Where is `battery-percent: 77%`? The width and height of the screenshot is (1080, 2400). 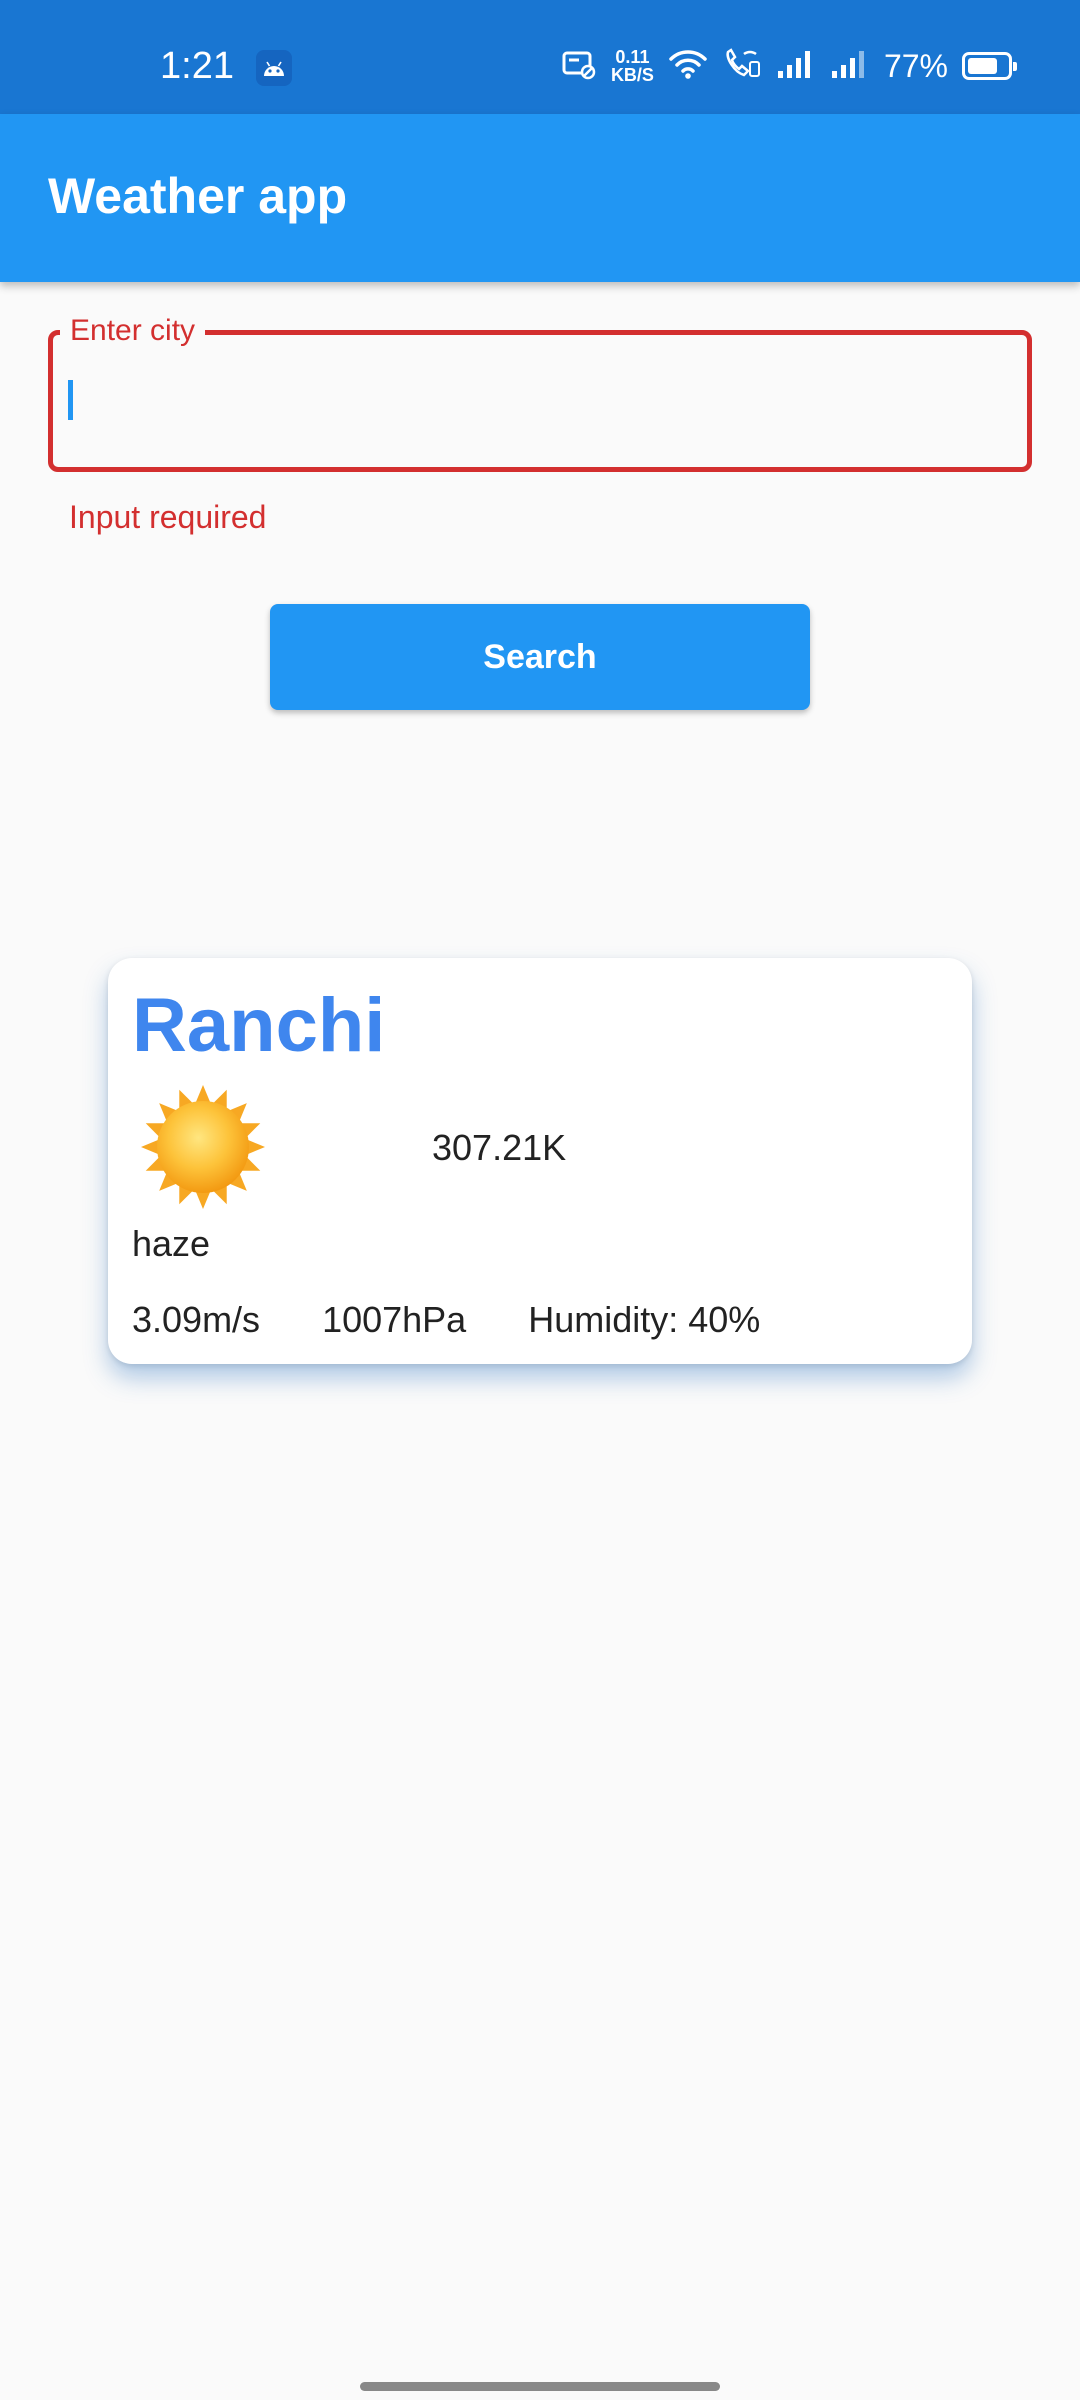
battery-percent: 77% is located at coordinates (915, 65).